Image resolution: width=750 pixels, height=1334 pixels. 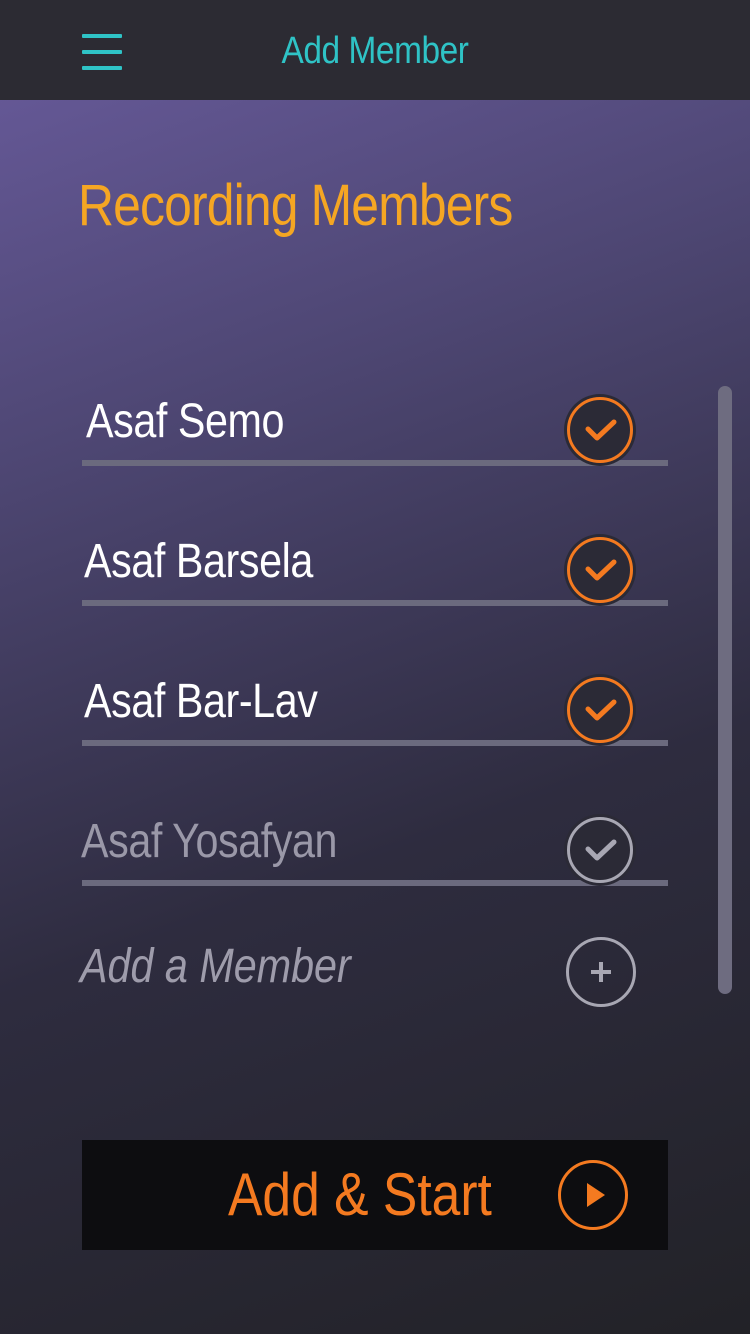 I want to click on member-name: Asaf Semo, so click(x=185, y=421).